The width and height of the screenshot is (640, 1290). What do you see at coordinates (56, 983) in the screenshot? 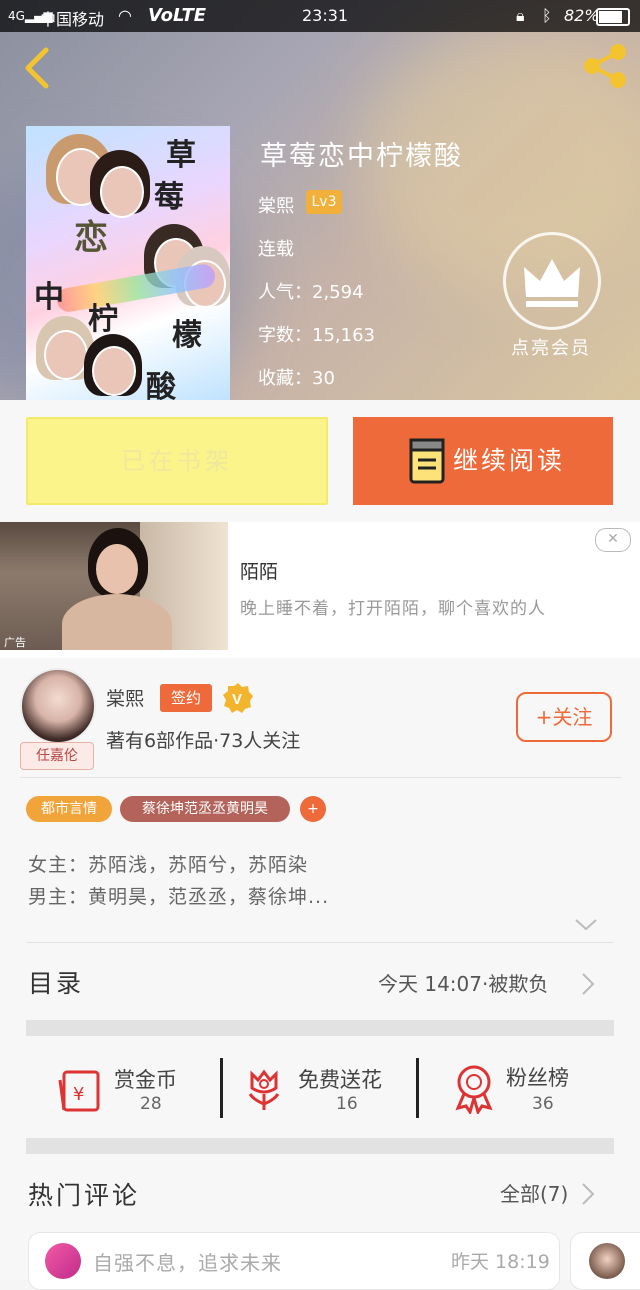
I see `catalog-label: 目录` at bounding box center [56, 983].